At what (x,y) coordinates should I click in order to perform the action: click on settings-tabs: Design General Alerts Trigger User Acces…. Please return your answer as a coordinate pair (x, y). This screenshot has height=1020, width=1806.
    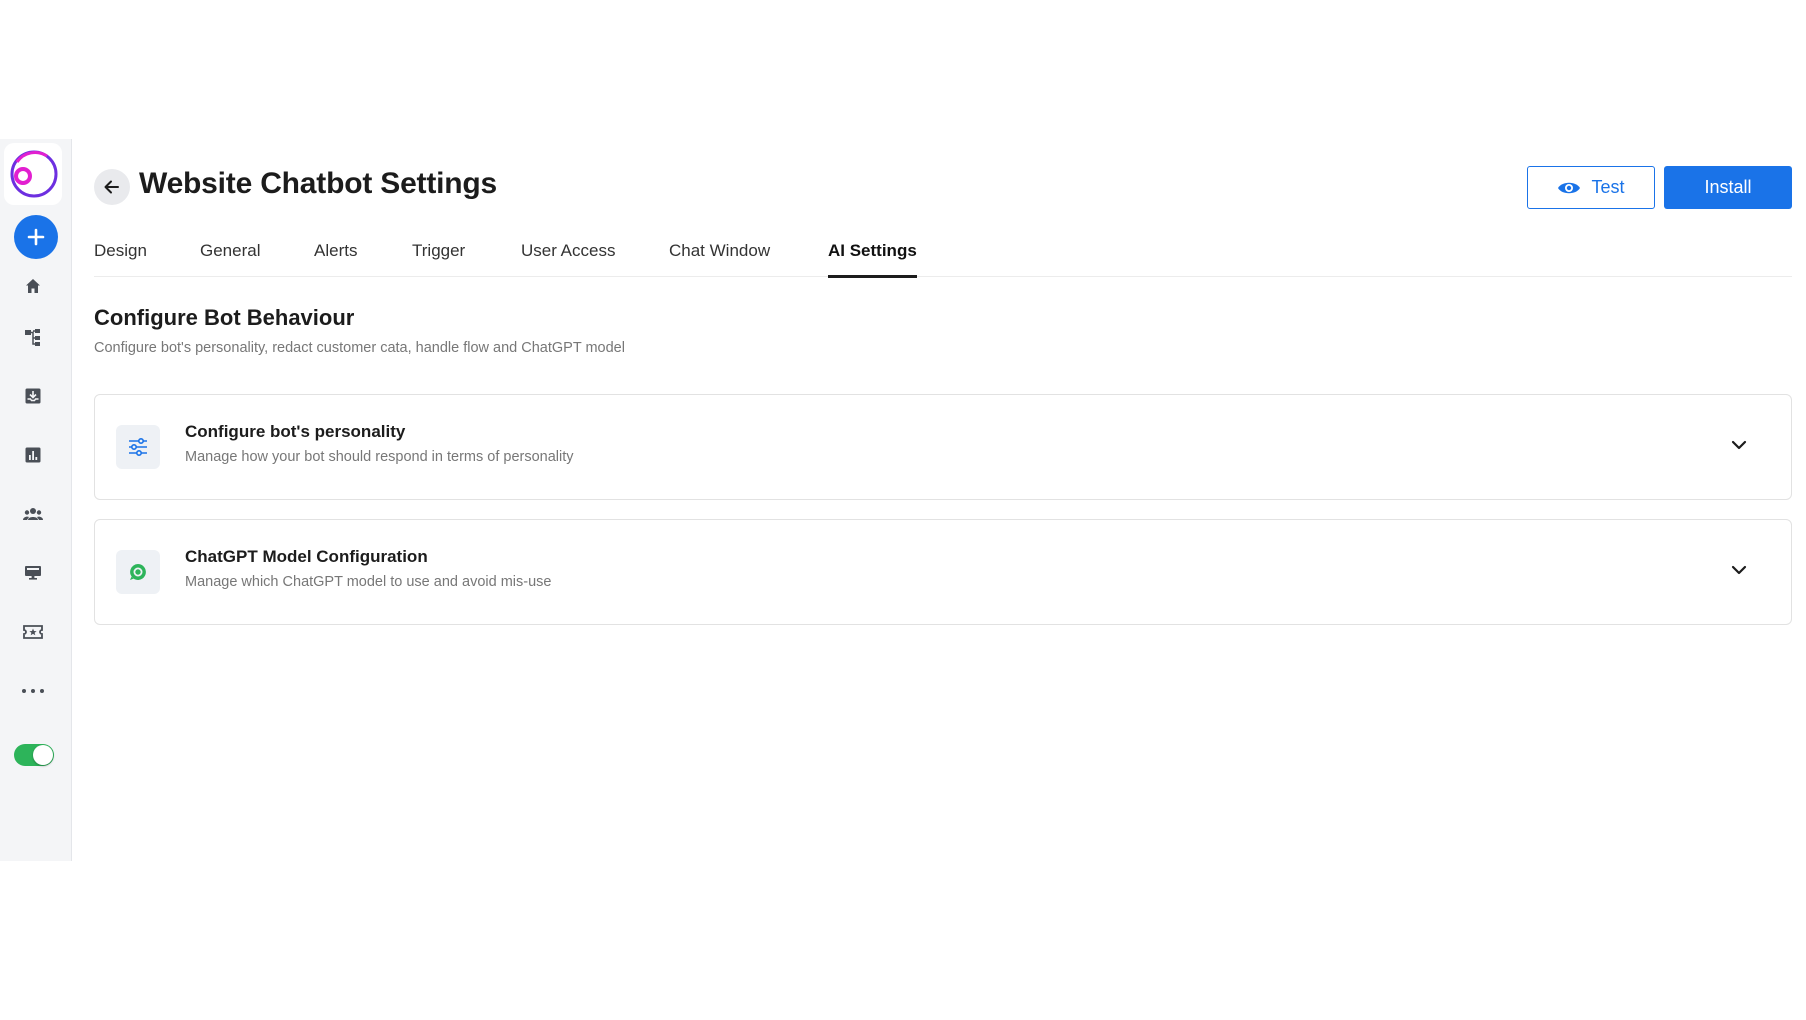
    Looking at the image, I should click on (943, 258).